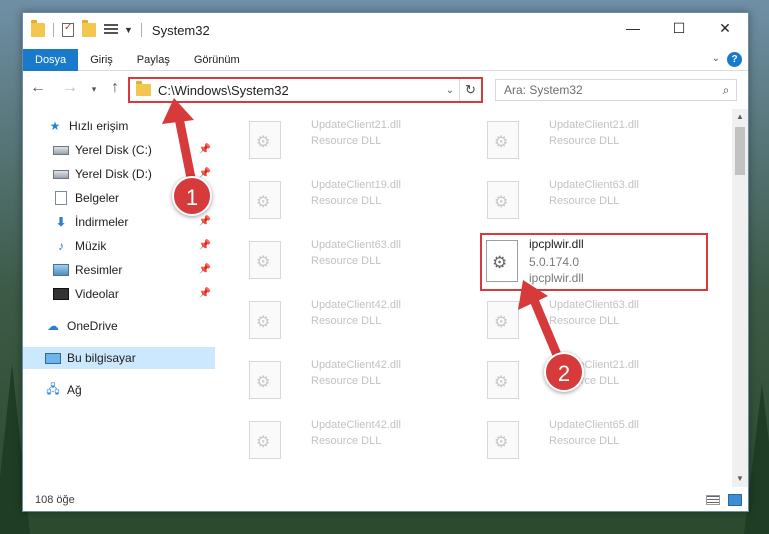 The width and height of the screenshot is (769, 534). What do you see at coordinates (541, 323) in the screenshot?
I see `arrow-to-selected-file` at bounding box center [541, 323].